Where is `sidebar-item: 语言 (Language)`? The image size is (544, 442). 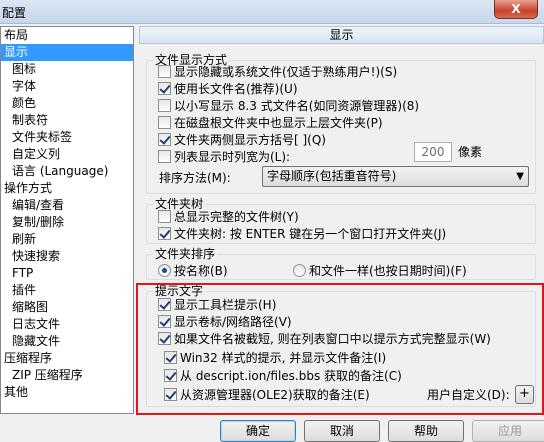 sidebar-item: 语言 (Language) is located at coordinates (67, 171).